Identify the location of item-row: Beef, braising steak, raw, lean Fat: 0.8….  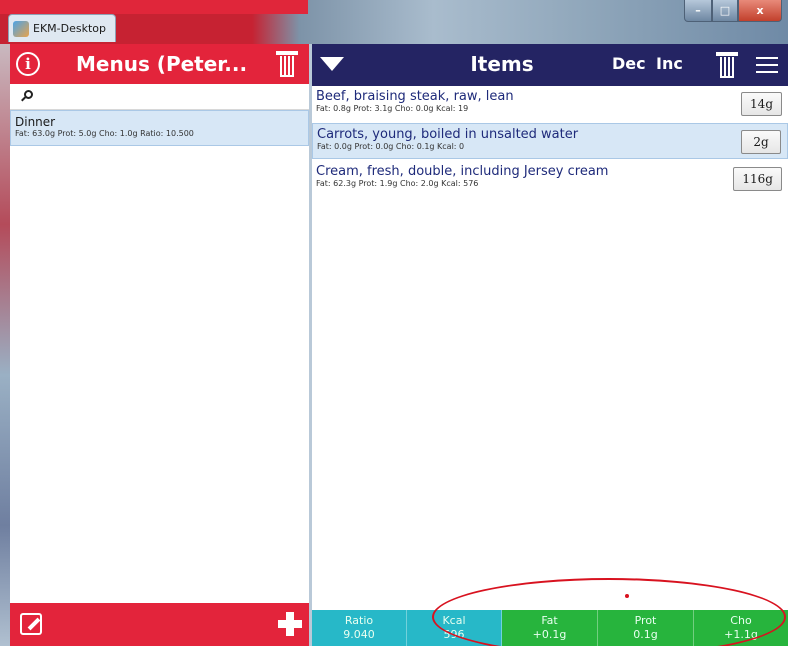
(550, 104).